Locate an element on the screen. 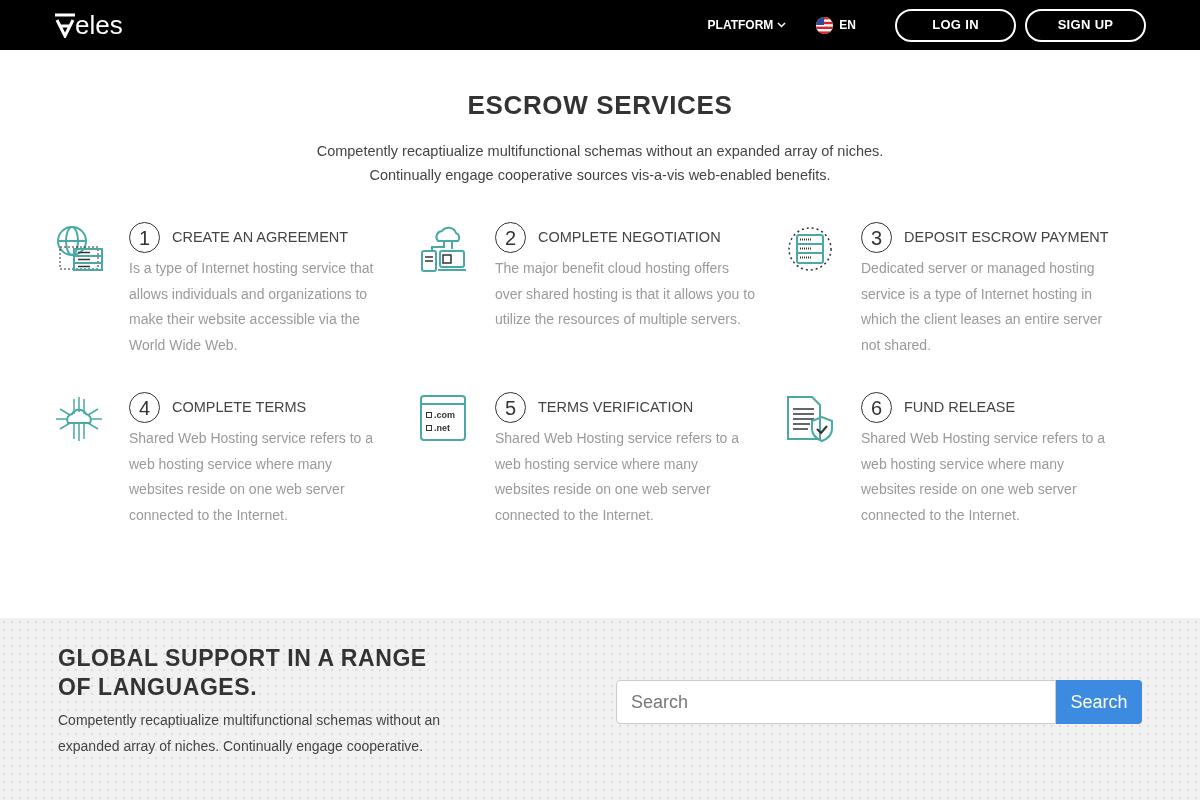 Image resolution: width=1200 pixels, height=800 pixels. step-title: FUND RELEASE is located at coordinates (960, 407).